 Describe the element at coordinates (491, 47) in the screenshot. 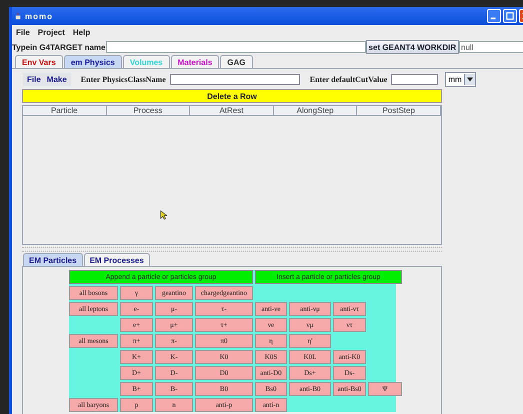

I see `workdir-field: null` at that location.